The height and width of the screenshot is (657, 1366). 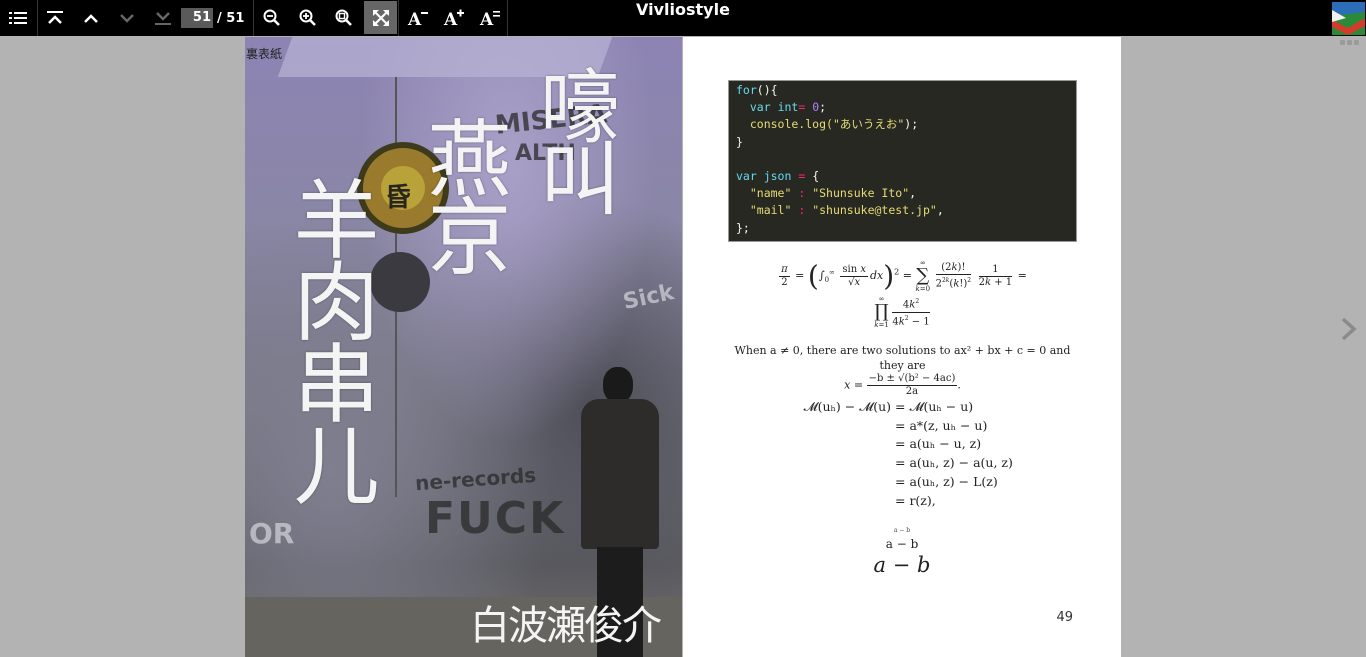 What do you see at coordinates (127, 18) in the screenshot?
I see `next-page-icon` at bounding box center [127, 18].